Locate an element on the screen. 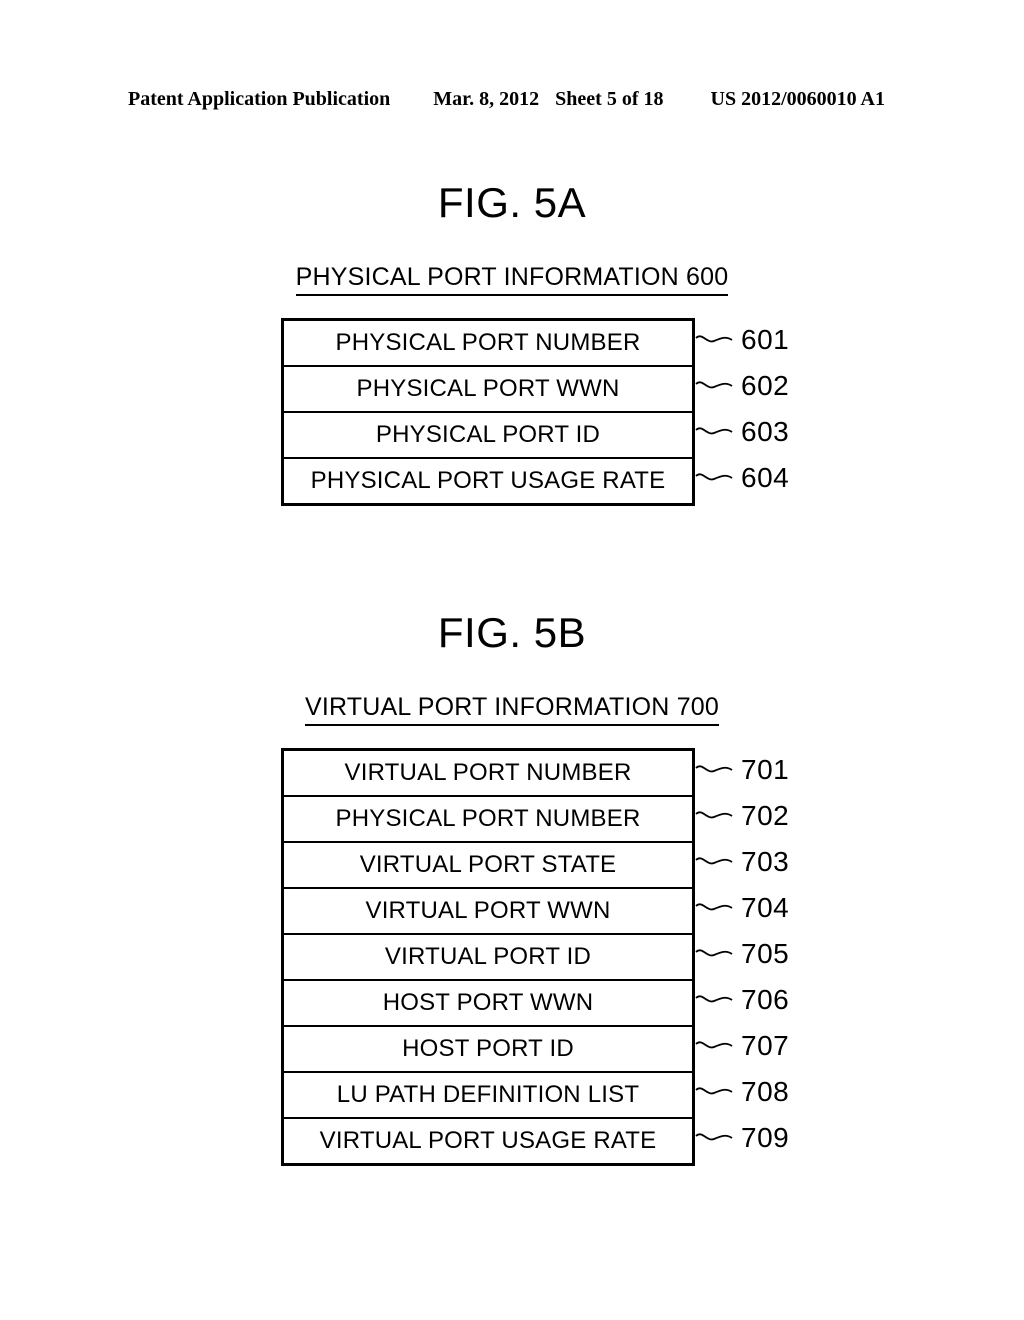 The width and height of the screenshot is (1024, 1320). table-row: VIRTUAL PORT USAGE RATE is located at coordinates (488, 1141).